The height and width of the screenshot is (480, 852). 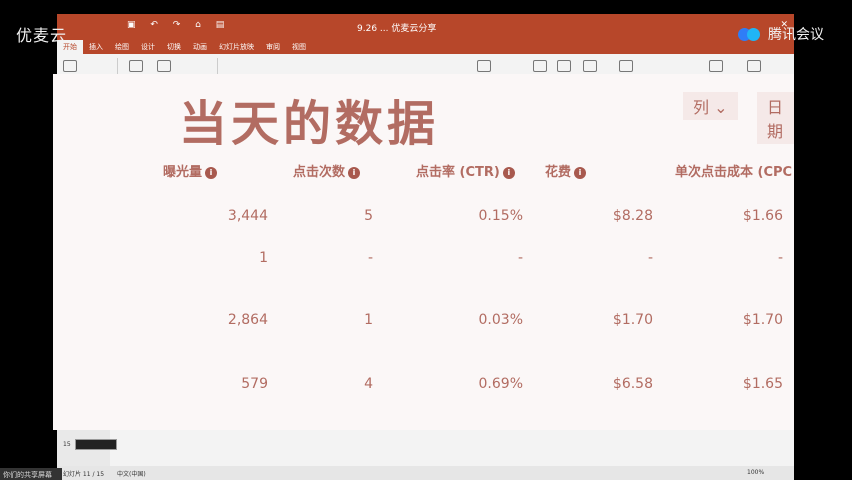 I want to click on ribbon-tab: 幻灯片放映, so click(x=236, y=47).